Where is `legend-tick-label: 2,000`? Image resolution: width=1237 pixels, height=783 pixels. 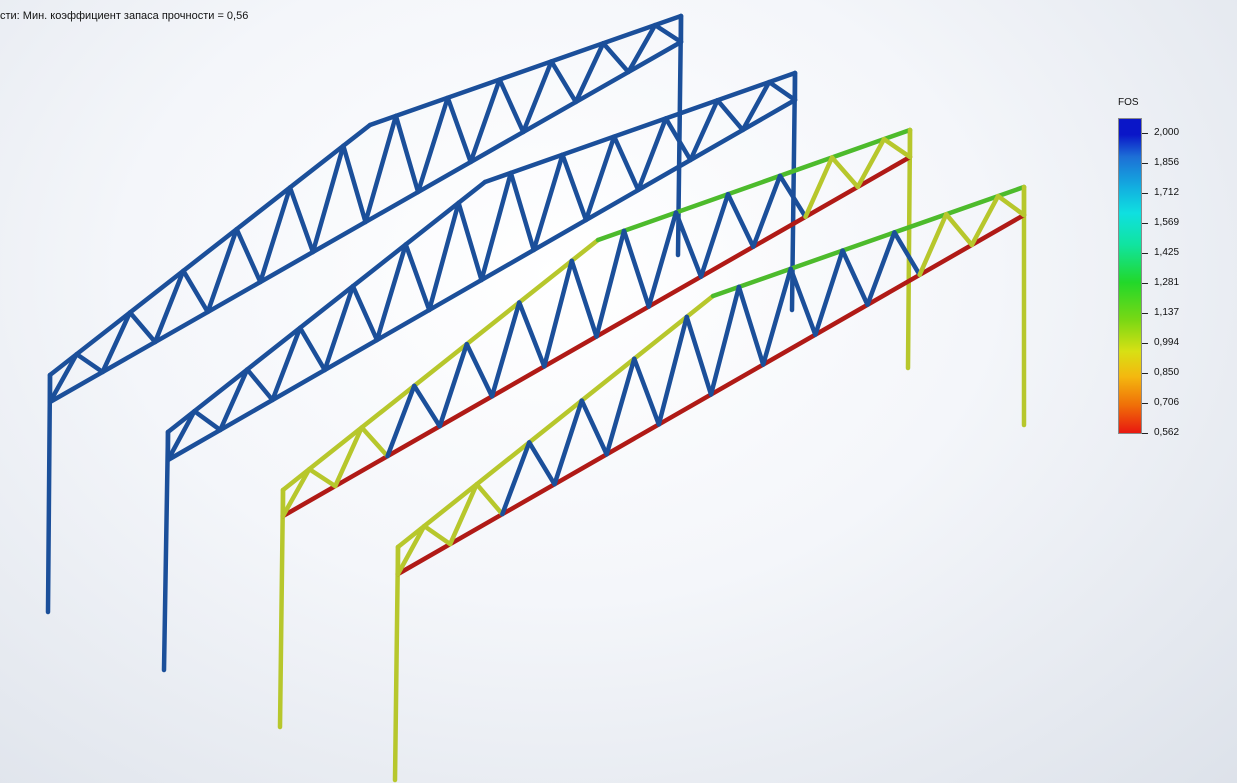 legend-tick-label: 2,000 is located at coordinates (1167, 132).